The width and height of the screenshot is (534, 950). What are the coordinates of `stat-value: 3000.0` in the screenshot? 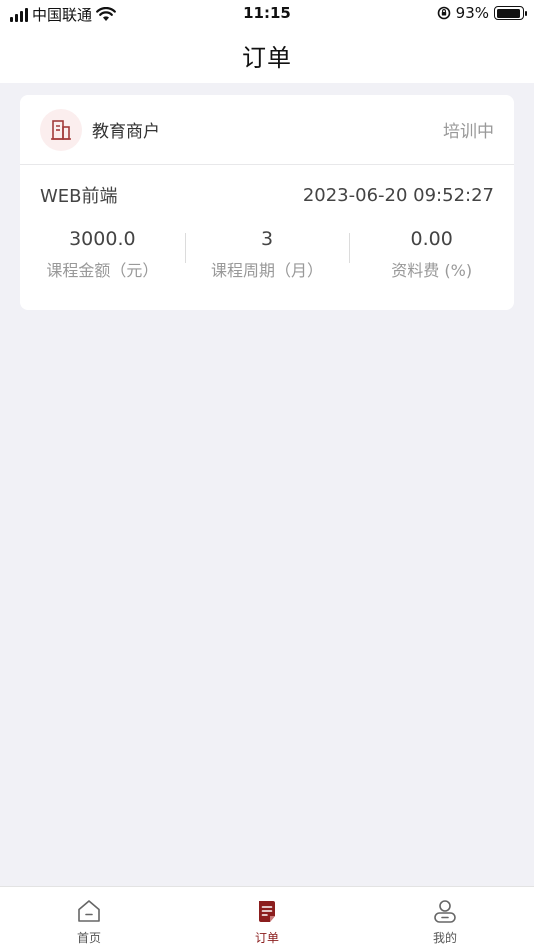 It's located at (102, 239).